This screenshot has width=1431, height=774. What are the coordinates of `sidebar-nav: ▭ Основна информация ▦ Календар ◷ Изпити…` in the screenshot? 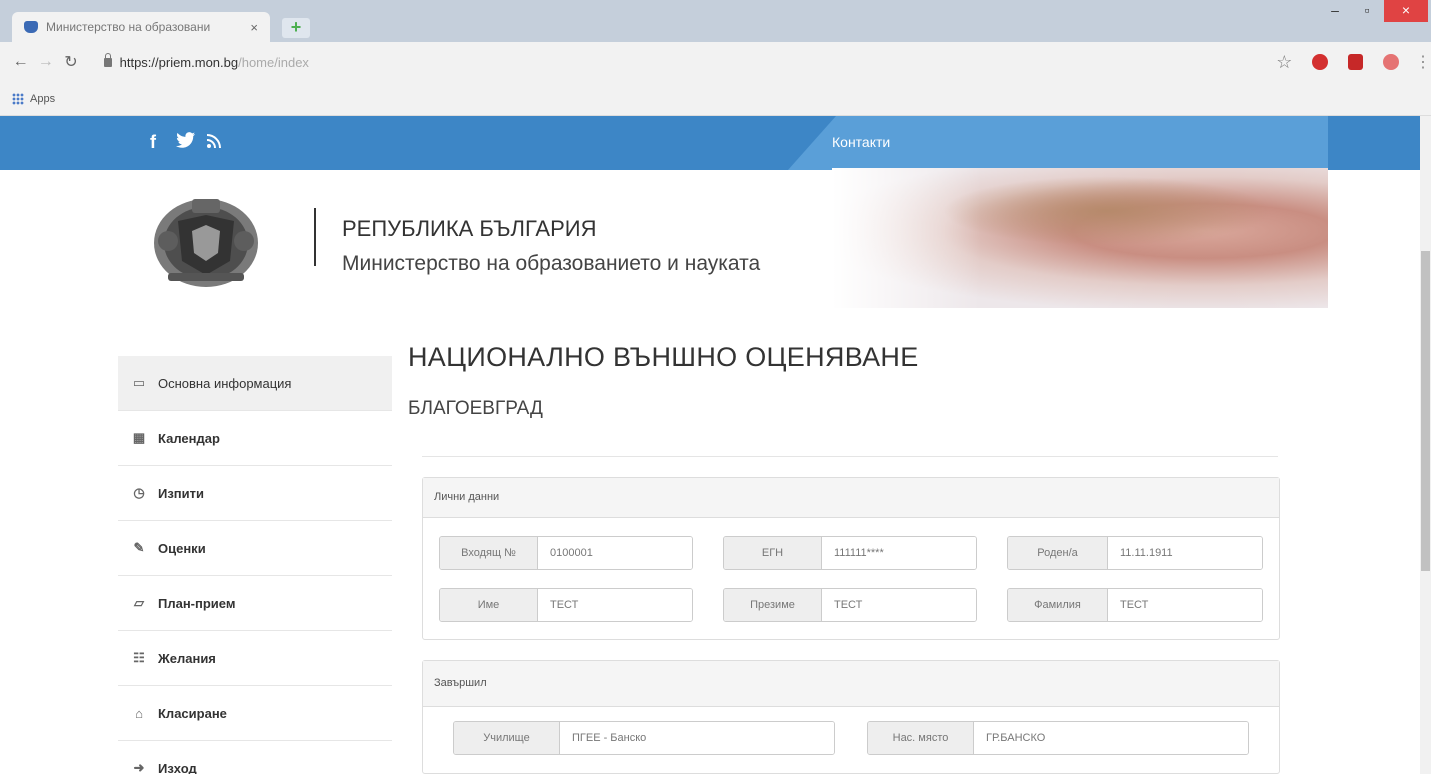 It's located at (255, 565).